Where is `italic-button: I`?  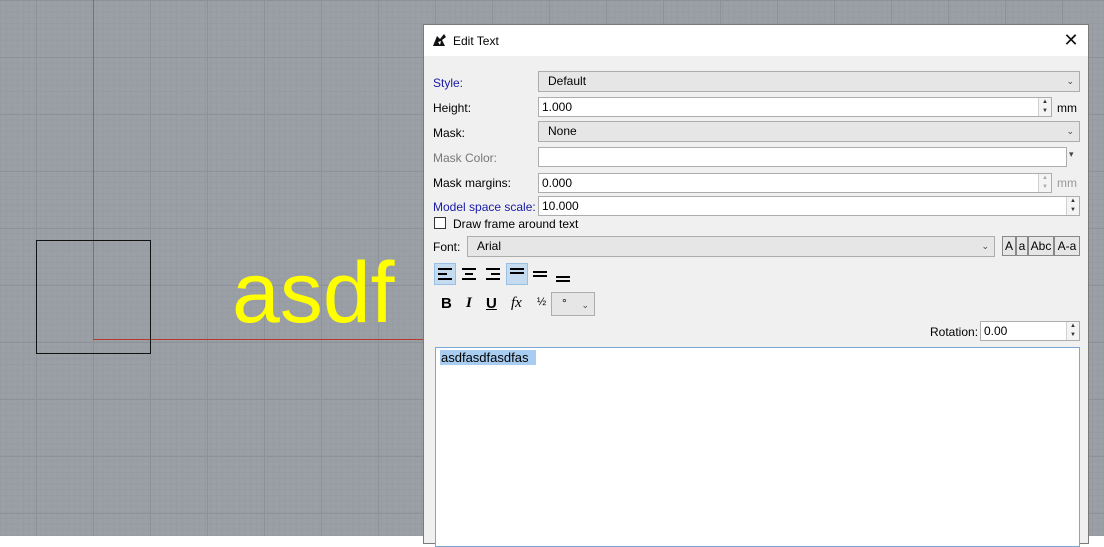 italic-button: I is located at coordinates (469, 303).